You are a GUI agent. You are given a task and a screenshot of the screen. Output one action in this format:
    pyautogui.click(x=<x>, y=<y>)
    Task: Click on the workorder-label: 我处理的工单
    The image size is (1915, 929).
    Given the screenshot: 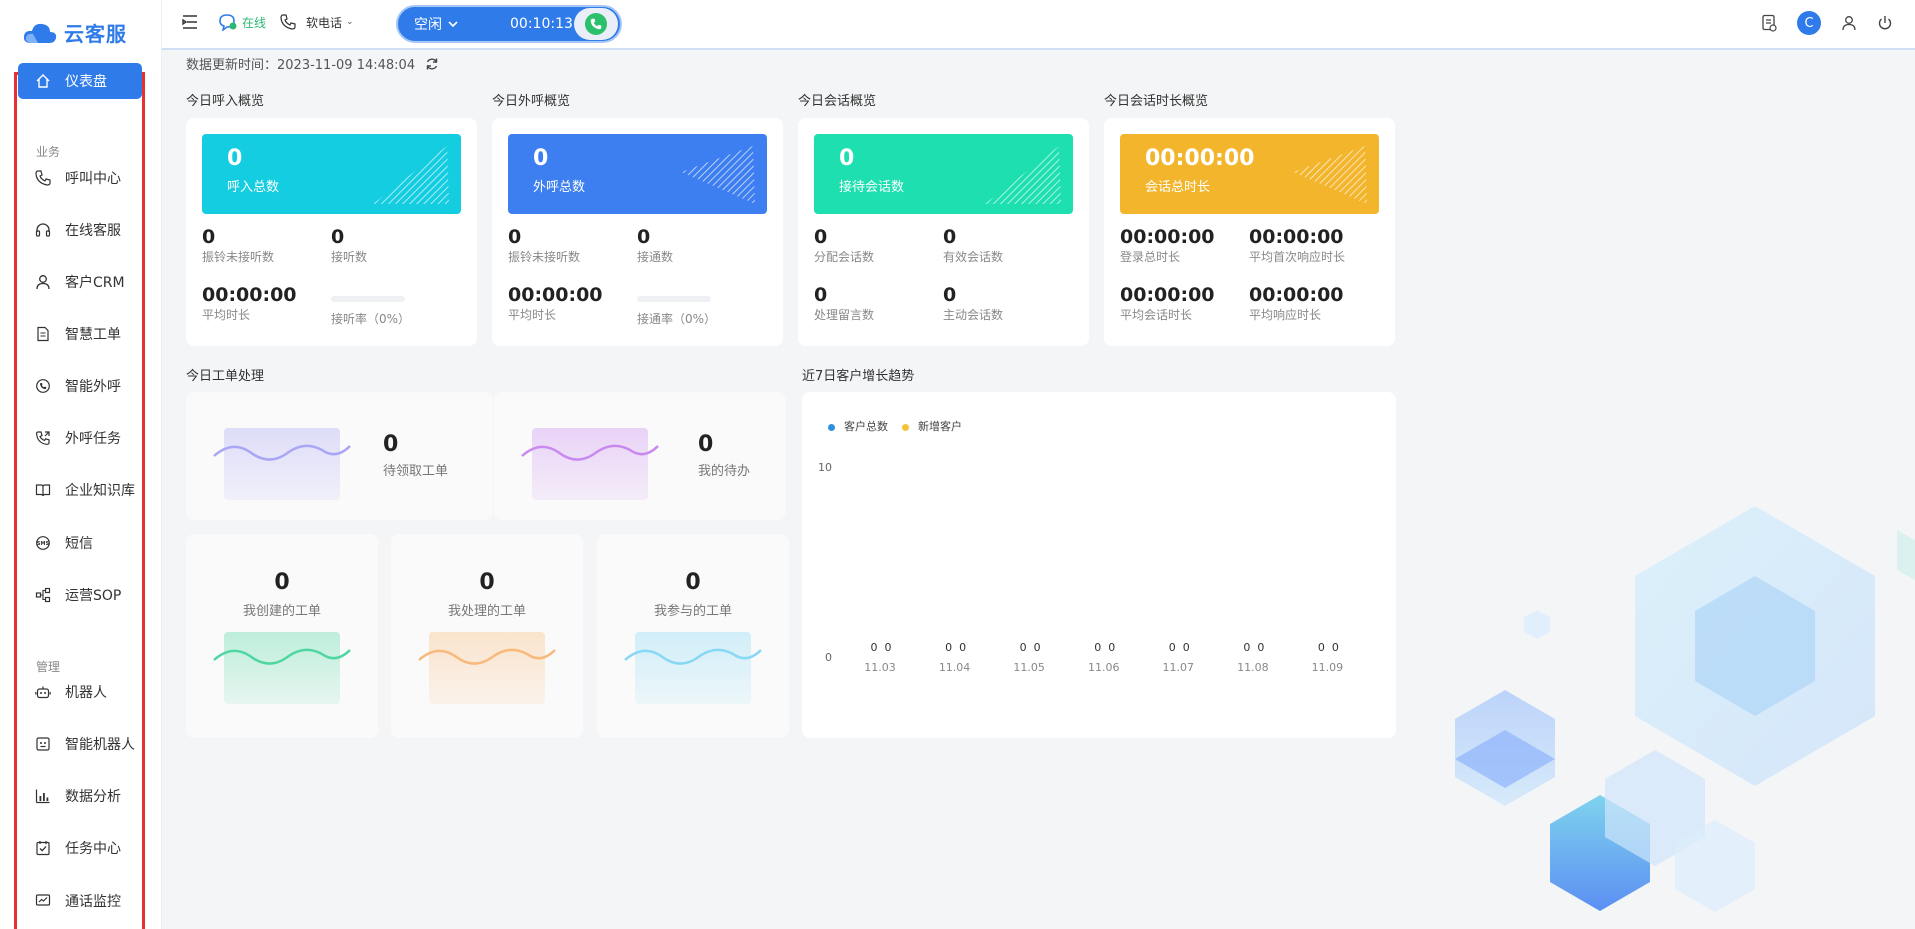 What is the action you would take?
    pyautogui.click(x=486, y=611)
    